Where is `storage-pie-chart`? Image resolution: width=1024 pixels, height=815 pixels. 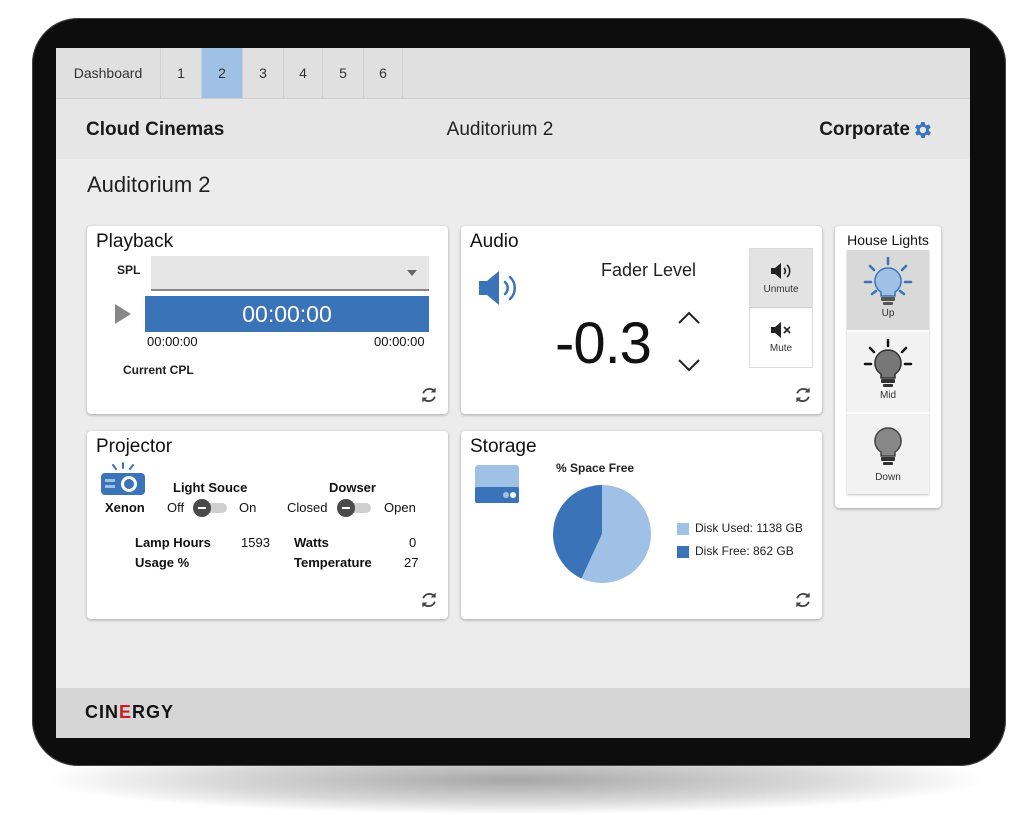 storage-pie-chart is located at coordinates (602, 534).